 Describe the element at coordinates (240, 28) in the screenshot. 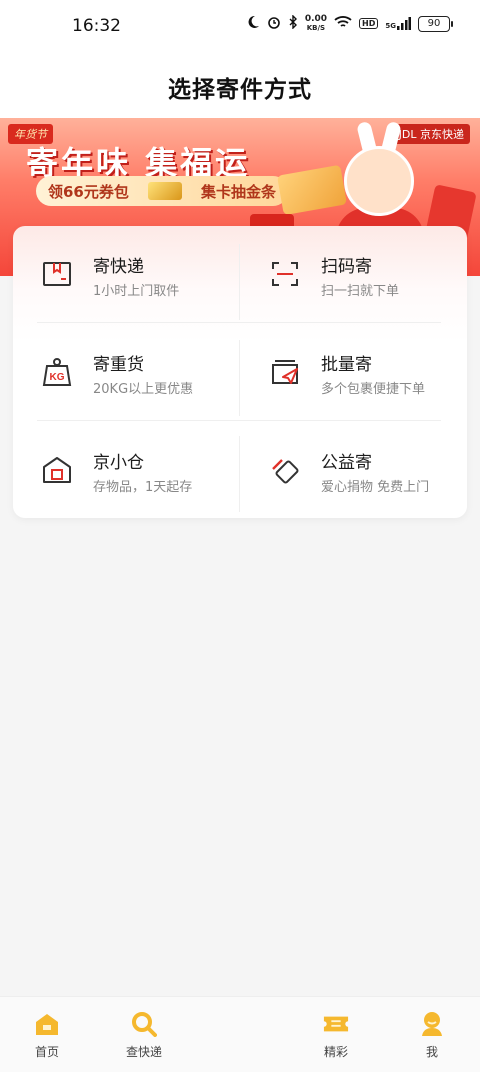

I see `status-bar: 16:32 0.00 KB/S HD 5G 90` at that location.